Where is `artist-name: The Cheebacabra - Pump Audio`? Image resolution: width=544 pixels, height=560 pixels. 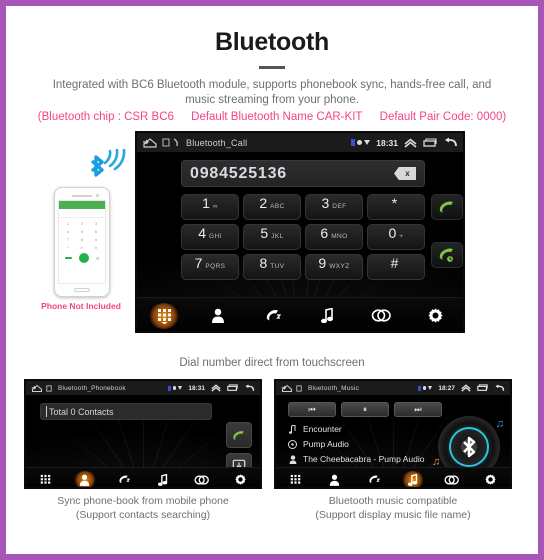
artist-name: The Cheebacabra - Pump Audio is located at coordinates (364, 459).